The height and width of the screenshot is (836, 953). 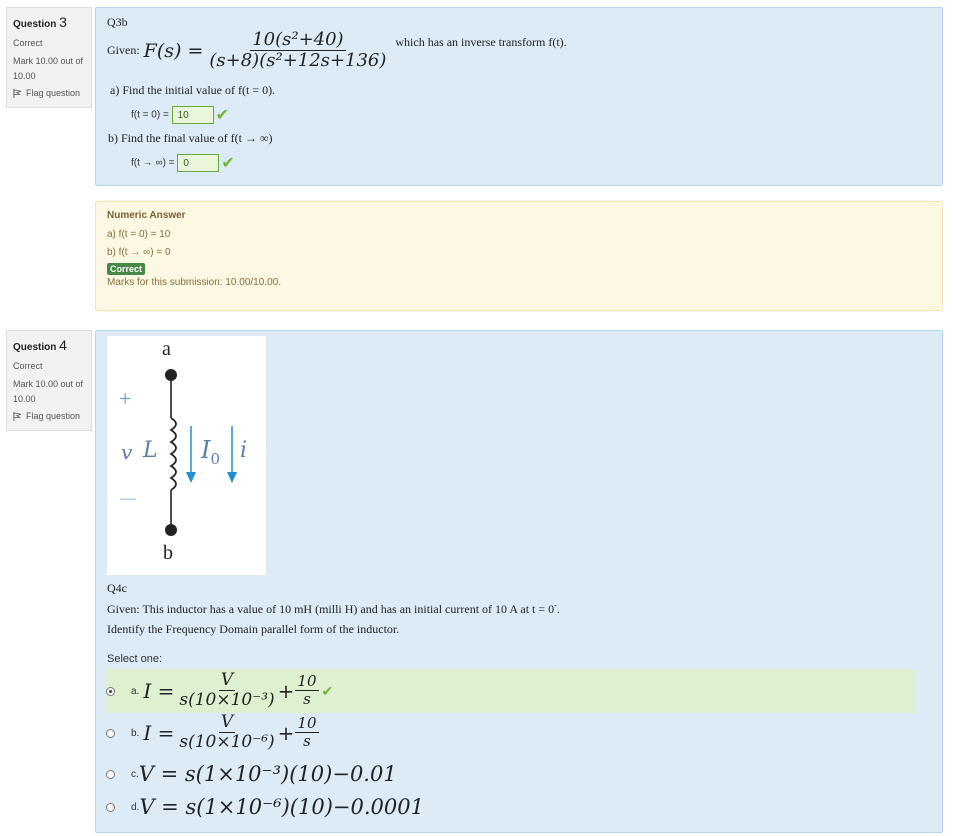 I want to click on current-label: i, so click(x=244, y=450).